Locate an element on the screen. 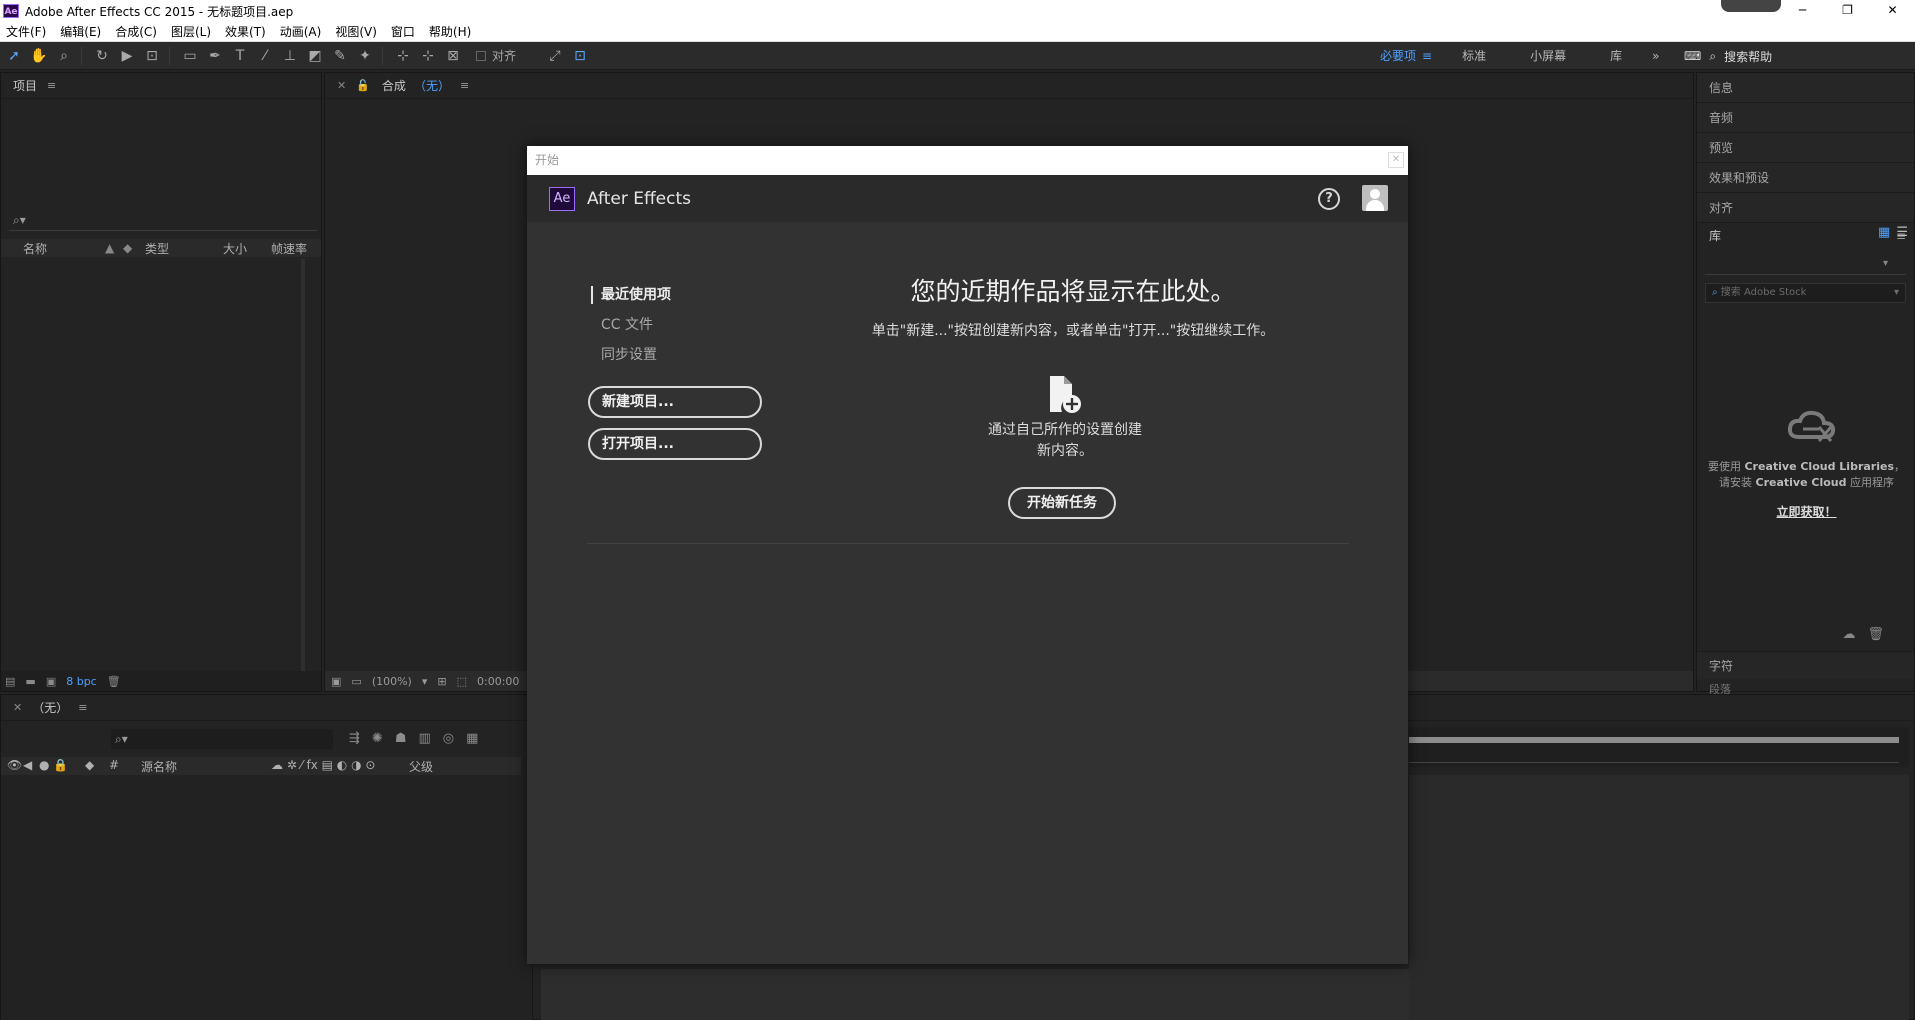 The width and height of the screenshot is (1915, 1020). minimize-button: ─ is located at coordinates (1802, 11).